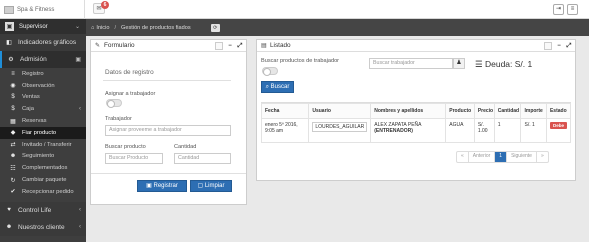  I want to click on cell-nombre: ALEX ZAPATA PEÑA (ENTRENADOR), so click(408, 130).